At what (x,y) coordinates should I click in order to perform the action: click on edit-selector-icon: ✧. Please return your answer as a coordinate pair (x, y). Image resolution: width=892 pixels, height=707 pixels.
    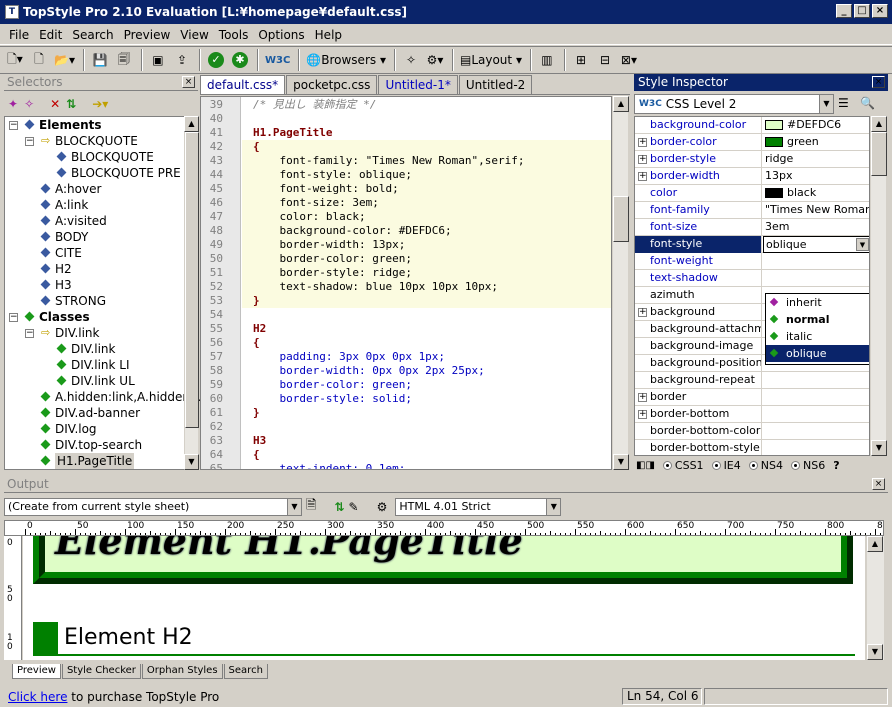
    Looking at the image, I should click on (29, 104).